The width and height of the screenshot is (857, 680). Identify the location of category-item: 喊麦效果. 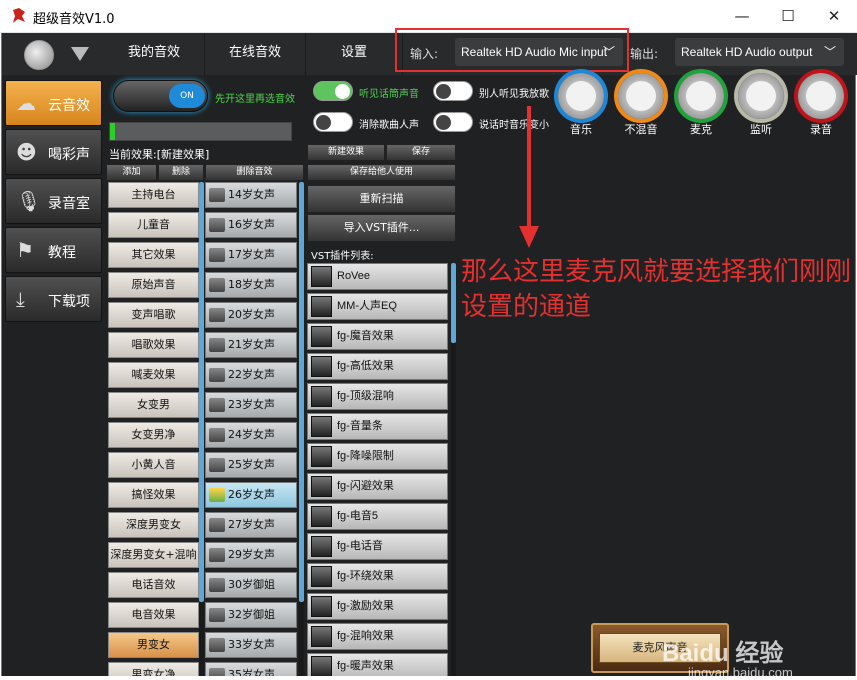
(153, 375).